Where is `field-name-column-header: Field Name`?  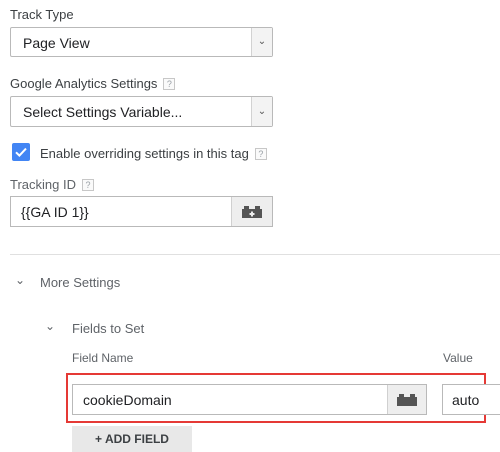
field-name-column-header: Field Name is located at coordinates (103, 358).